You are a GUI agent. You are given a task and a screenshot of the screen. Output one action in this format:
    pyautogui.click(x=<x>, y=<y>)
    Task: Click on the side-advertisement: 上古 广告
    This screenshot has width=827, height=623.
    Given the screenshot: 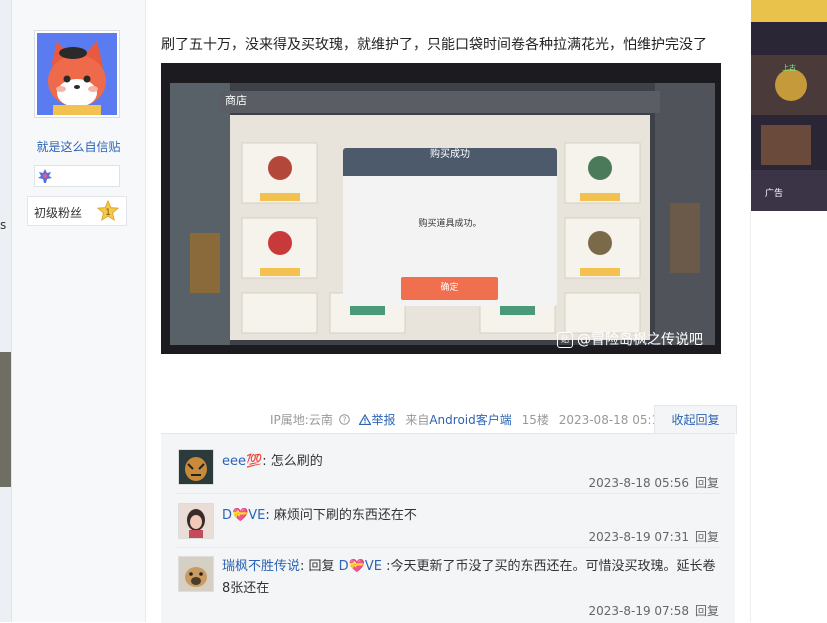 What is the action you would take?
    pyautogui.click(x=789, y=105)
    